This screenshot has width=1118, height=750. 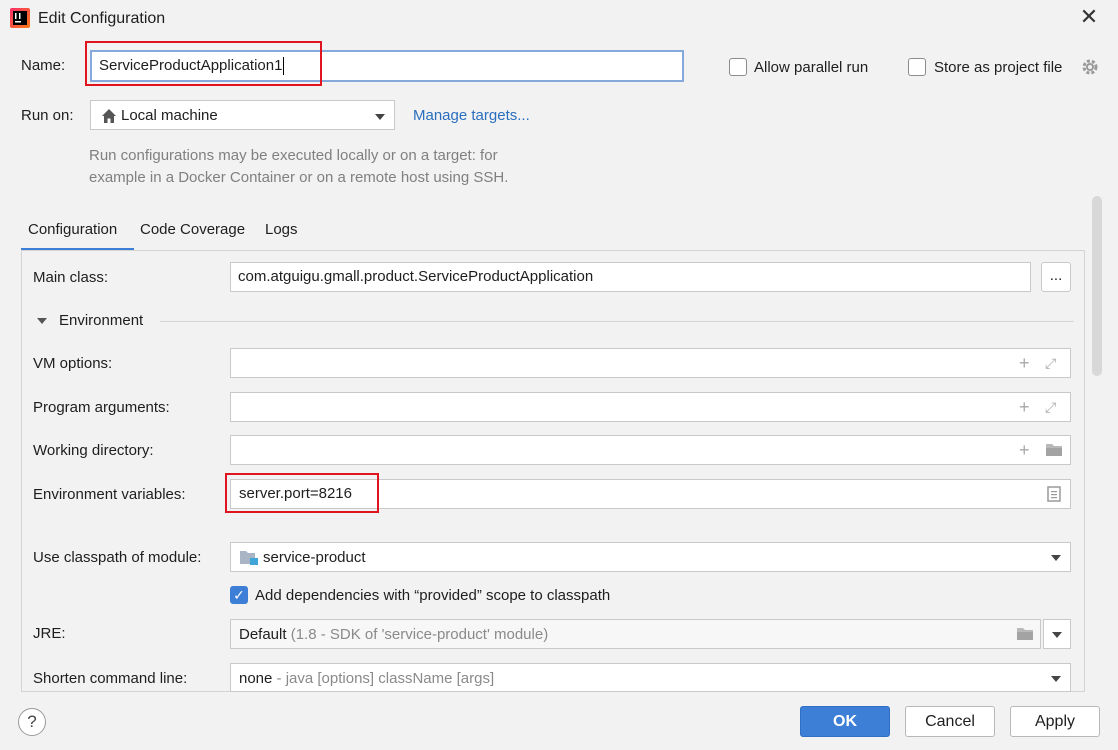 What do you see at coordinates (49, 633) in the screenshot?
I see `jre-label: JRE:` at bounding box center [49, 633].